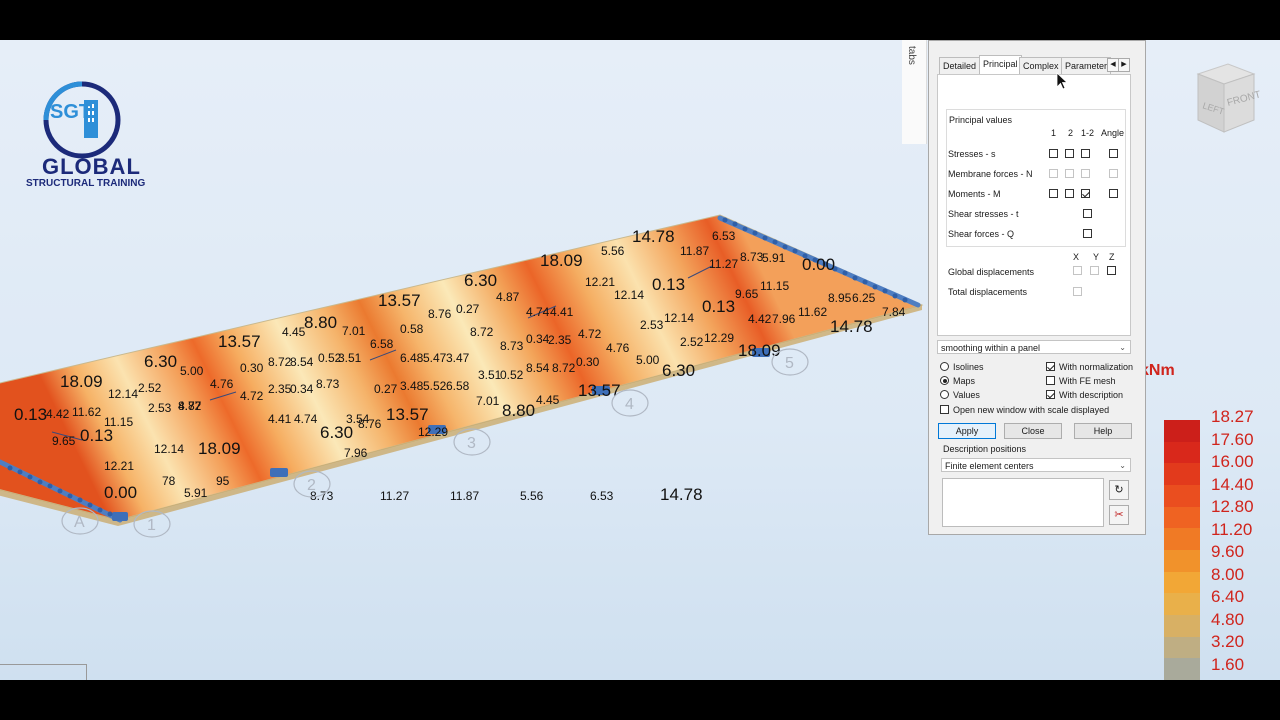 Image resolution: width=1280 pixels, height=720 pixels. What do you see at coordinates (1086, 65) in the screenshot?
I see `tab-parameter: Parameter` at bounding box center [1086, 65].